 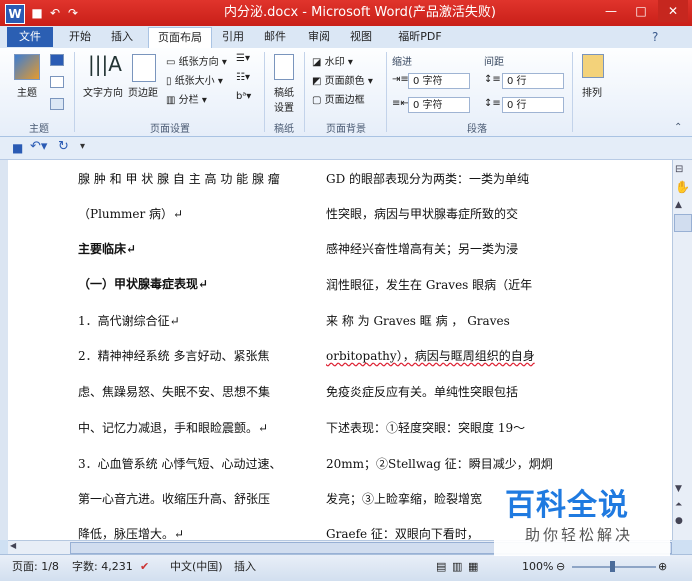 What do you see at coordinates (492, 79) in the screenshot?
I see `space-before-icon: ↕≡` at bounding box center [492, 79].